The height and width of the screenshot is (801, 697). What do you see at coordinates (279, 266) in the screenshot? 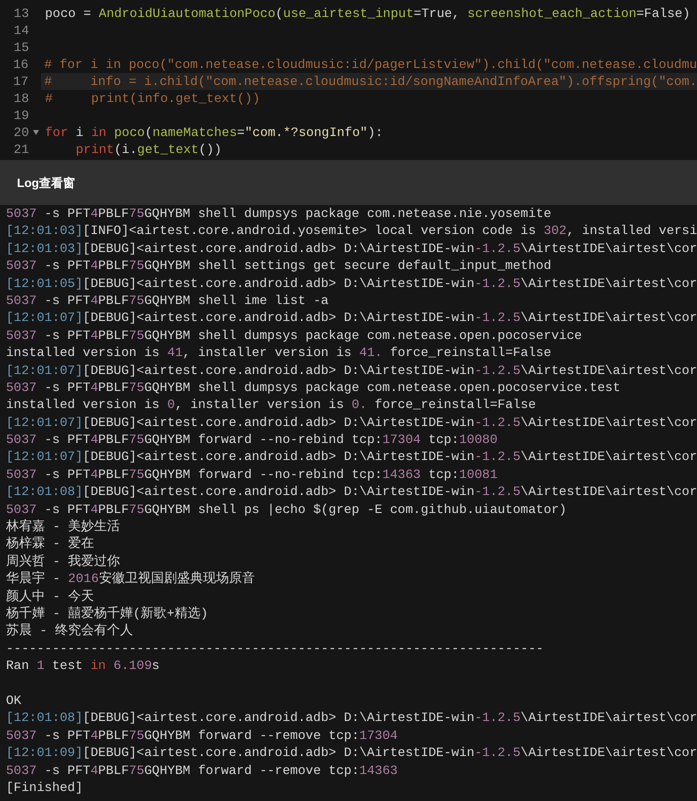
I see `log-line: 5037 -s PFT4PBLF75GQHYBM shell settings get secure default_input_method` at bounding box center [279, 266].